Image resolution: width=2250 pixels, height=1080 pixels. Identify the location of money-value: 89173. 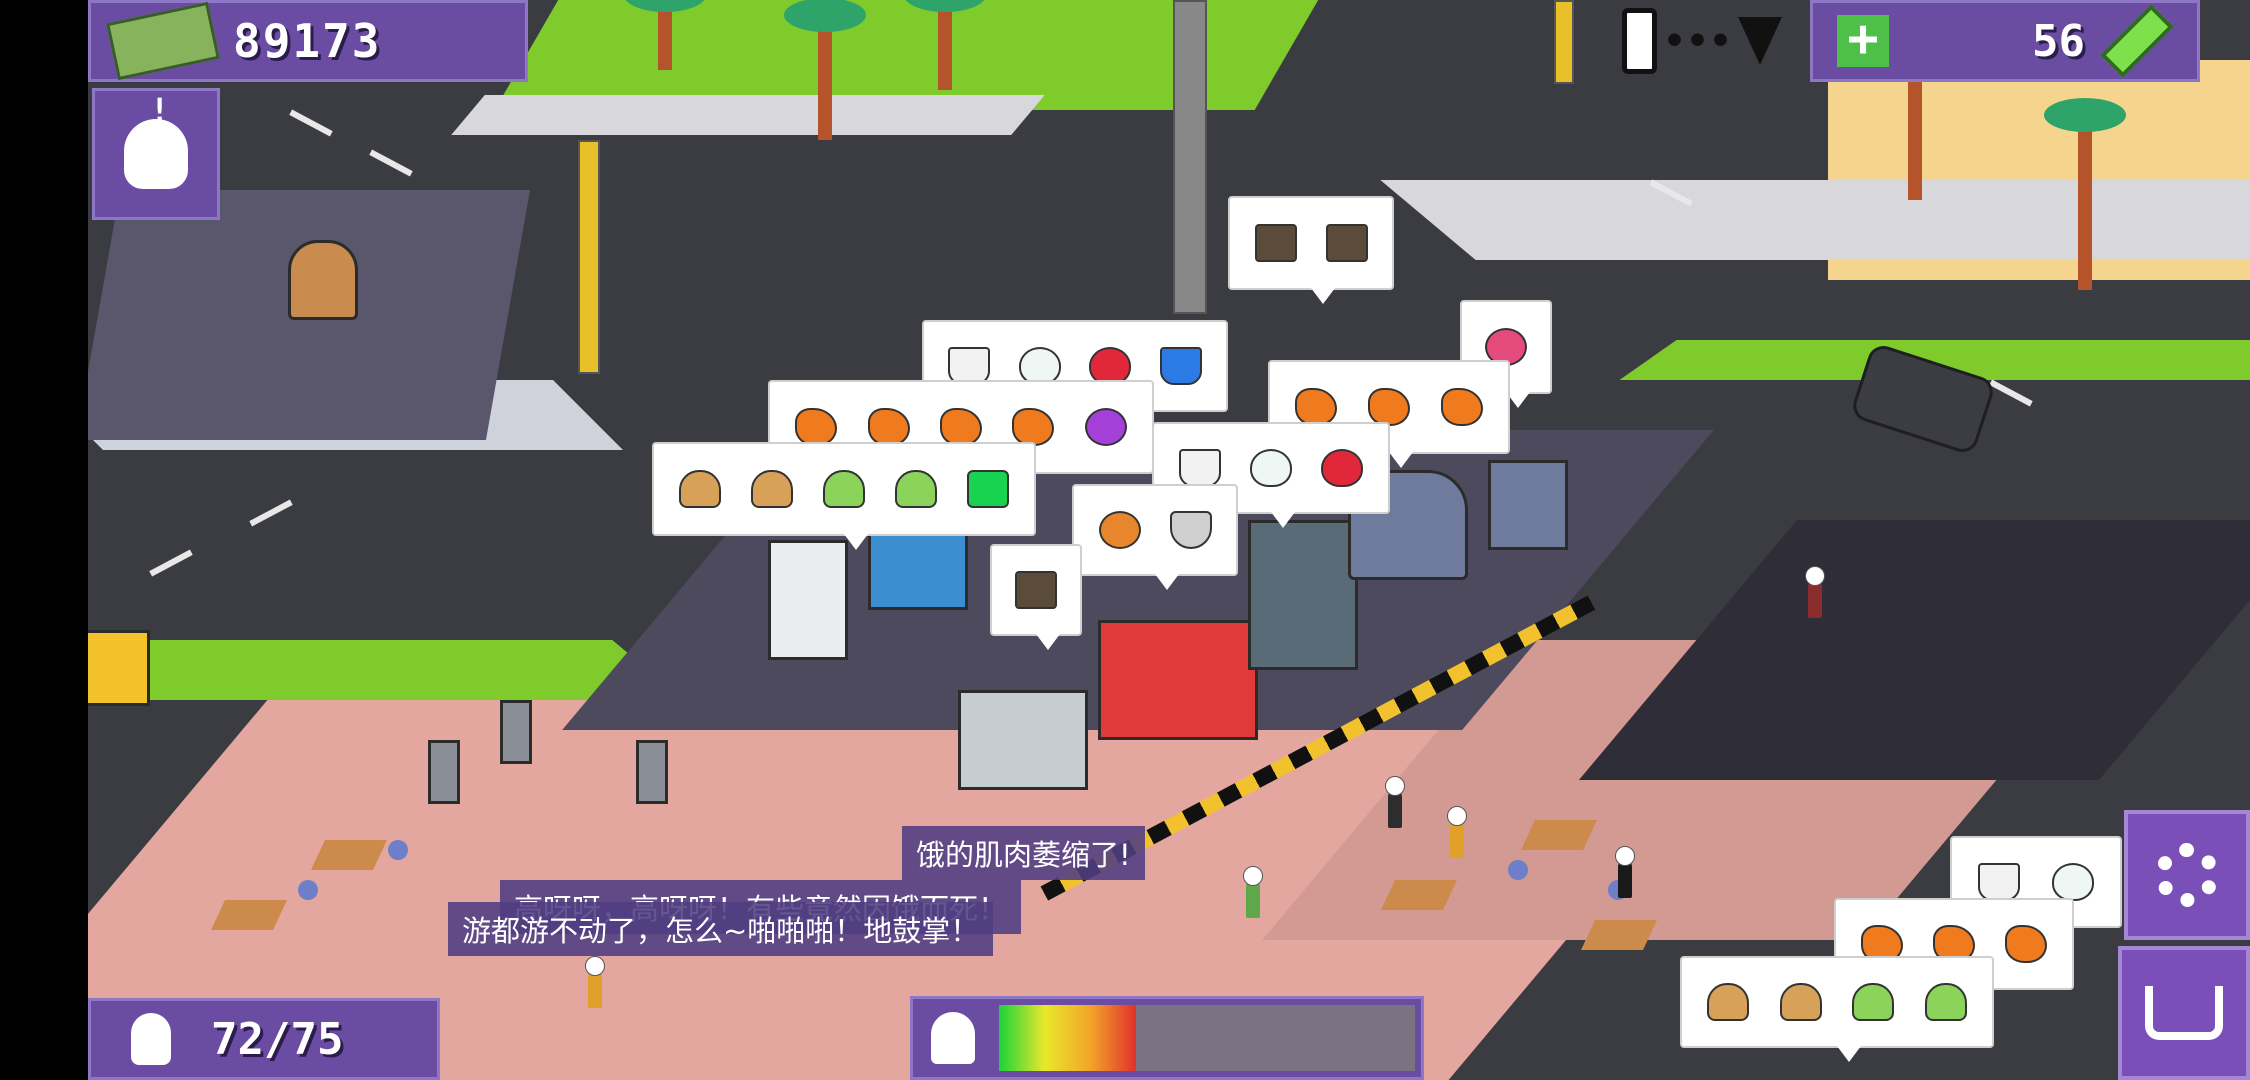
(307, 41).